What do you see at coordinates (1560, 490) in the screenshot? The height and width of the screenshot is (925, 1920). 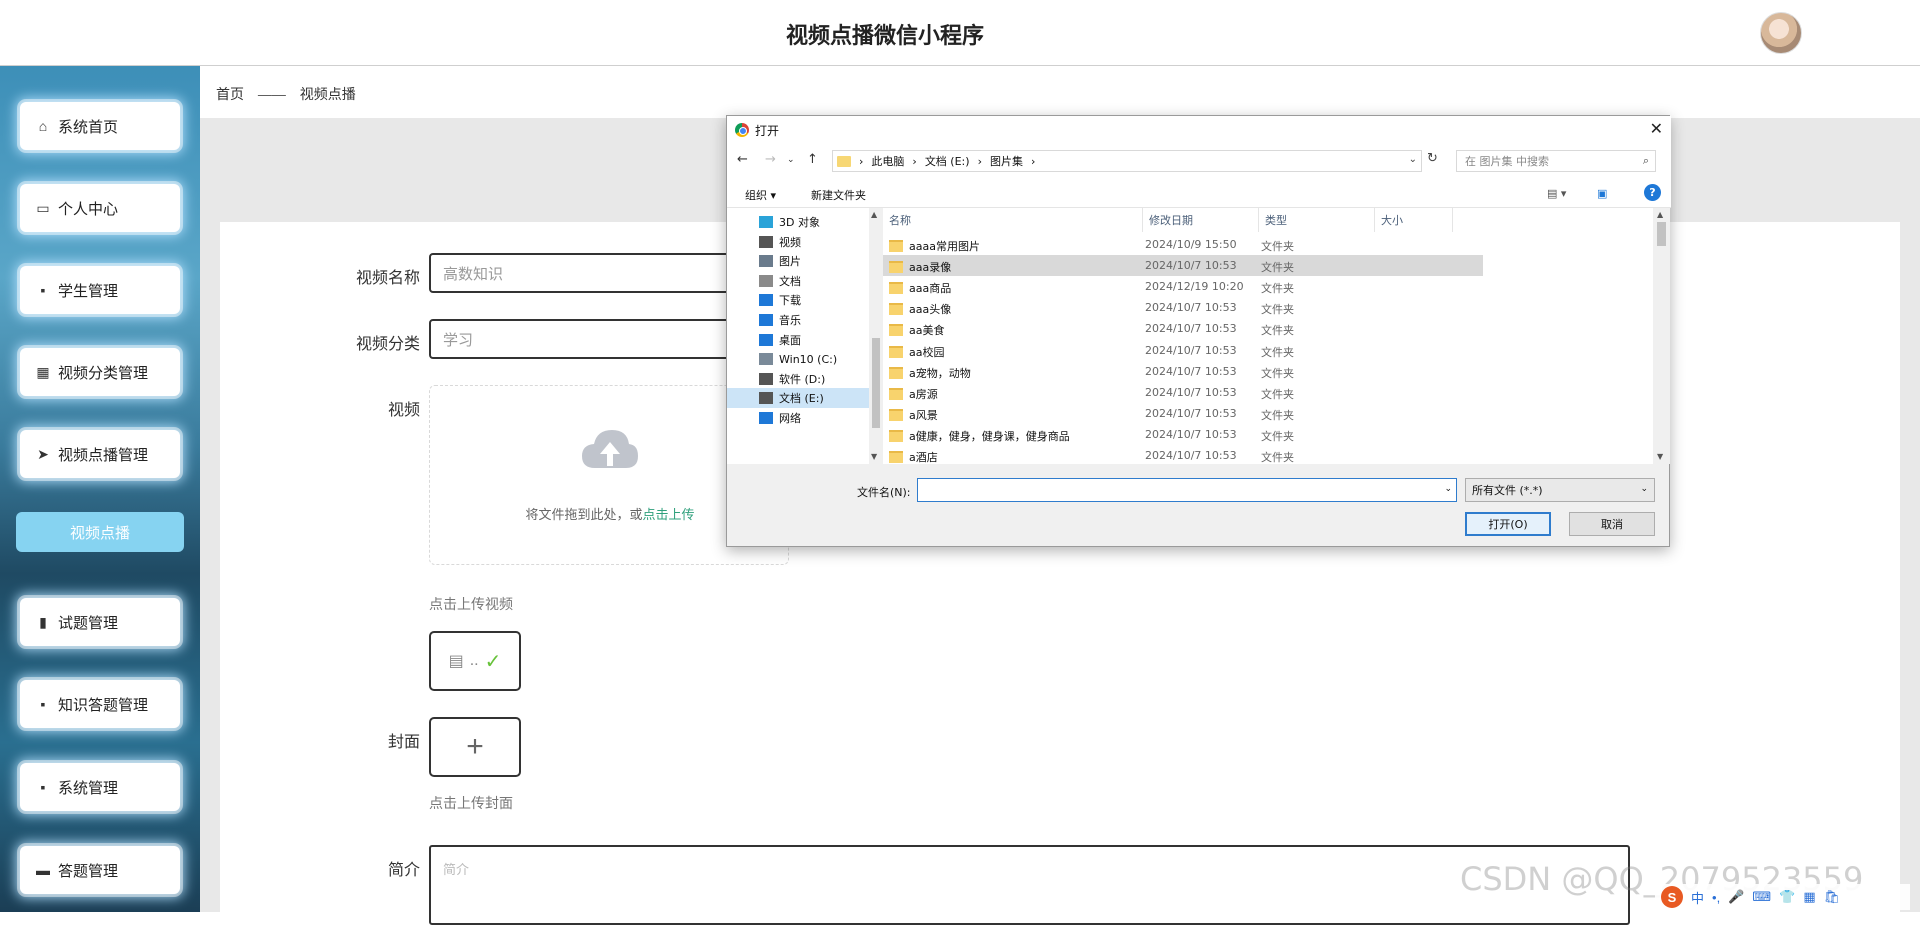 I see `filetype-select: 所有文件 (*.*) ⌄` at bounding box center [1560, 490].